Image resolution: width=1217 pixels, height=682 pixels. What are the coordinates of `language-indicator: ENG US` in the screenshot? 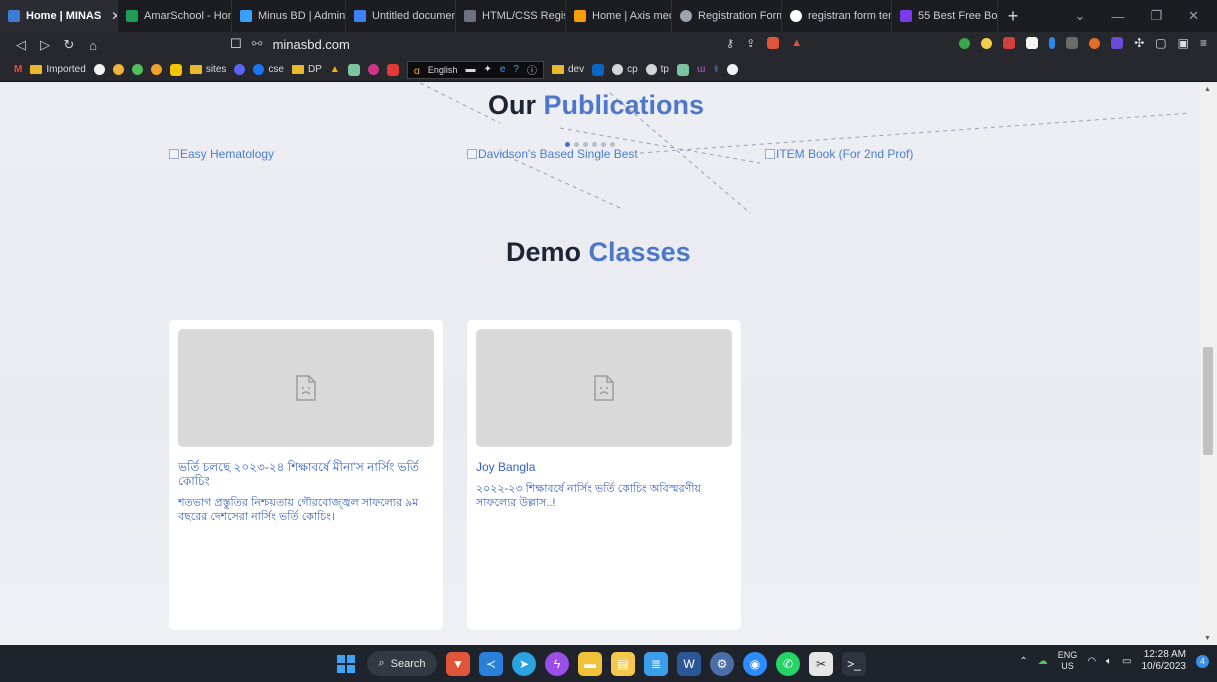 It's located at (1068, 661).